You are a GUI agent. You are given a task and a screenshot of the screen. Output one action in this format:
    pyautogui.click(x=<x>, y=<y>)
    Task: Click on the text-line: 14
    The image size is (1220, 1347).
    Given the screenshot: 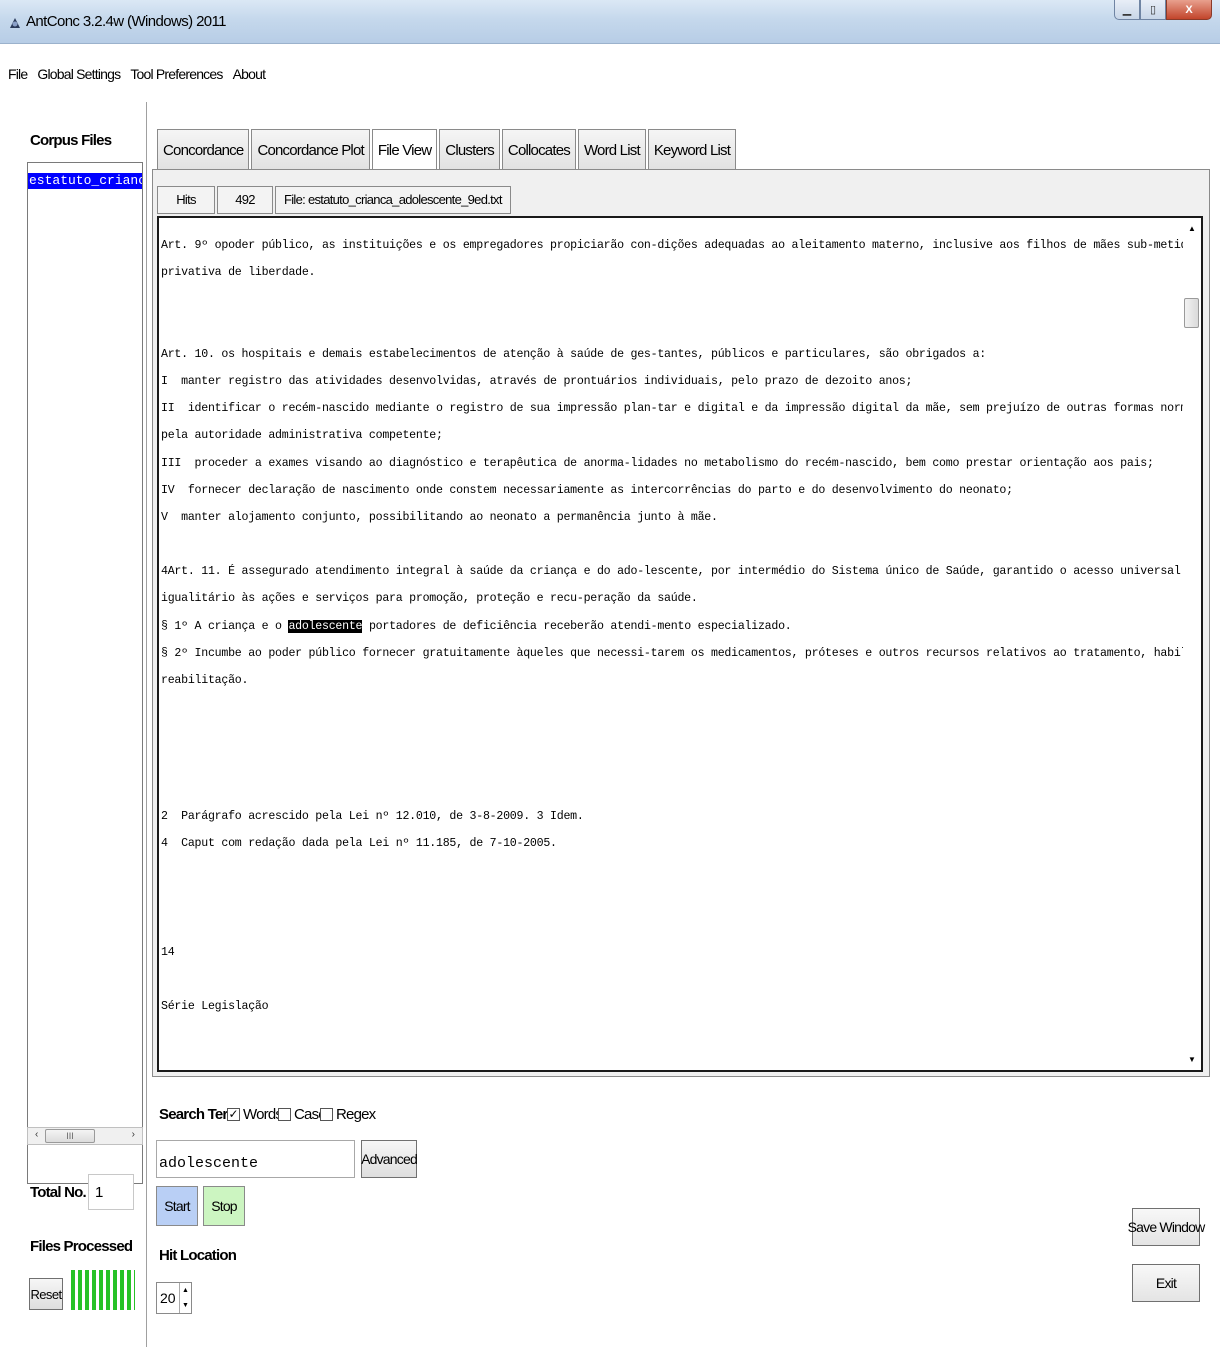 What is the action you would take?
    pyautogui.click(x=168, y=952)
    